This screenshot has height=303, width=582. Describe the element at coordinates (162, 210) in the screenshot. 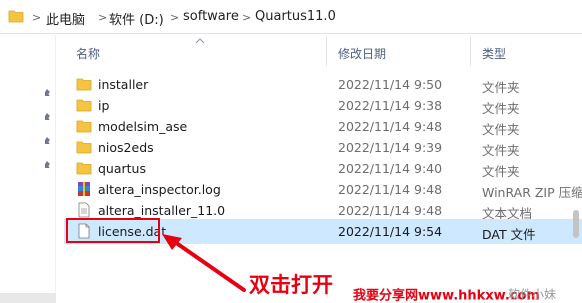

I see `file-name: altera_installer_11.0` at that location.